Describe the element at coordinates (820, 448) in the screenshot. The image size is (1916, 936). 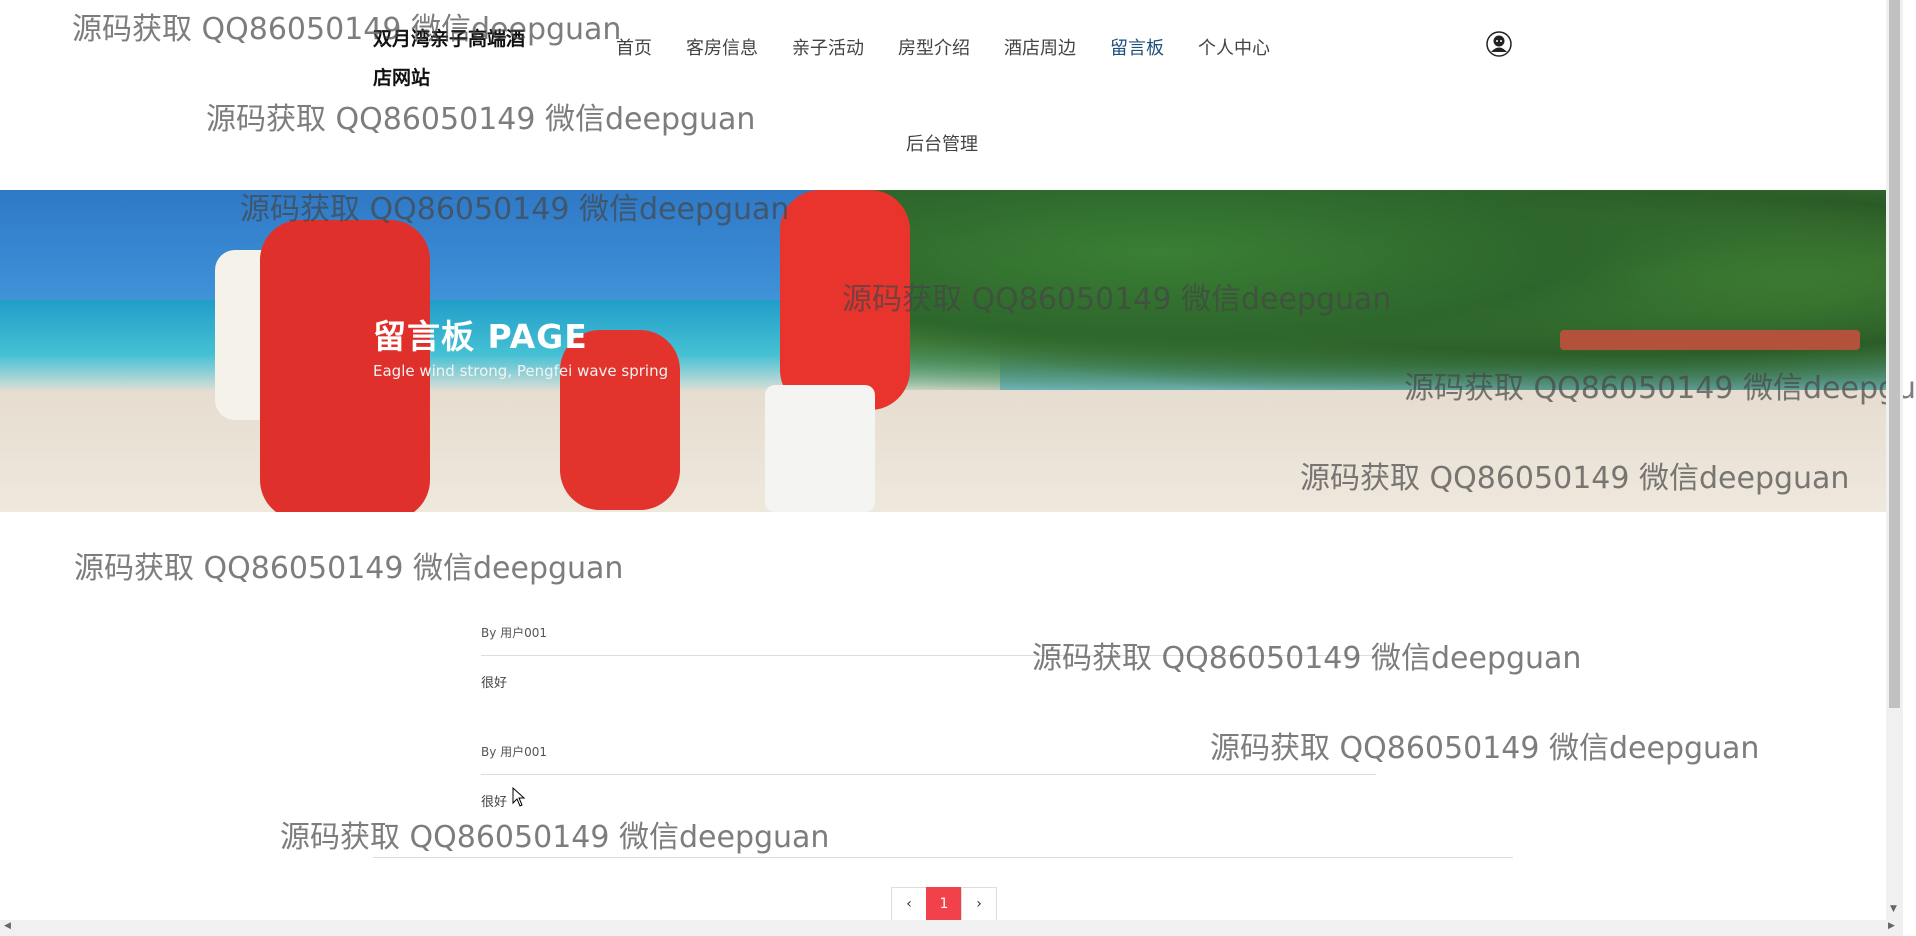
I see `banner-shorts` at that location.